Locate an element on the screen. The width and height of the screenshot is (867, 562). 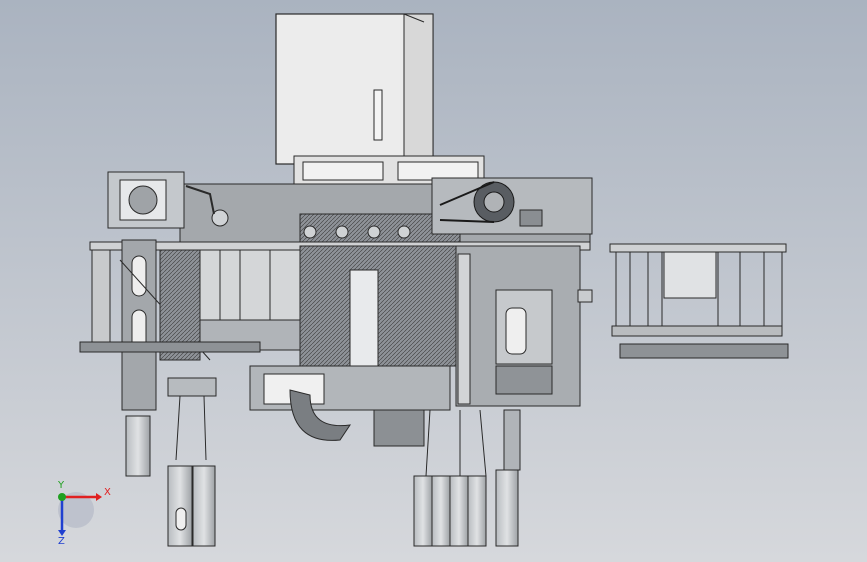
right-cylinders is located at coordinates (467, 478).